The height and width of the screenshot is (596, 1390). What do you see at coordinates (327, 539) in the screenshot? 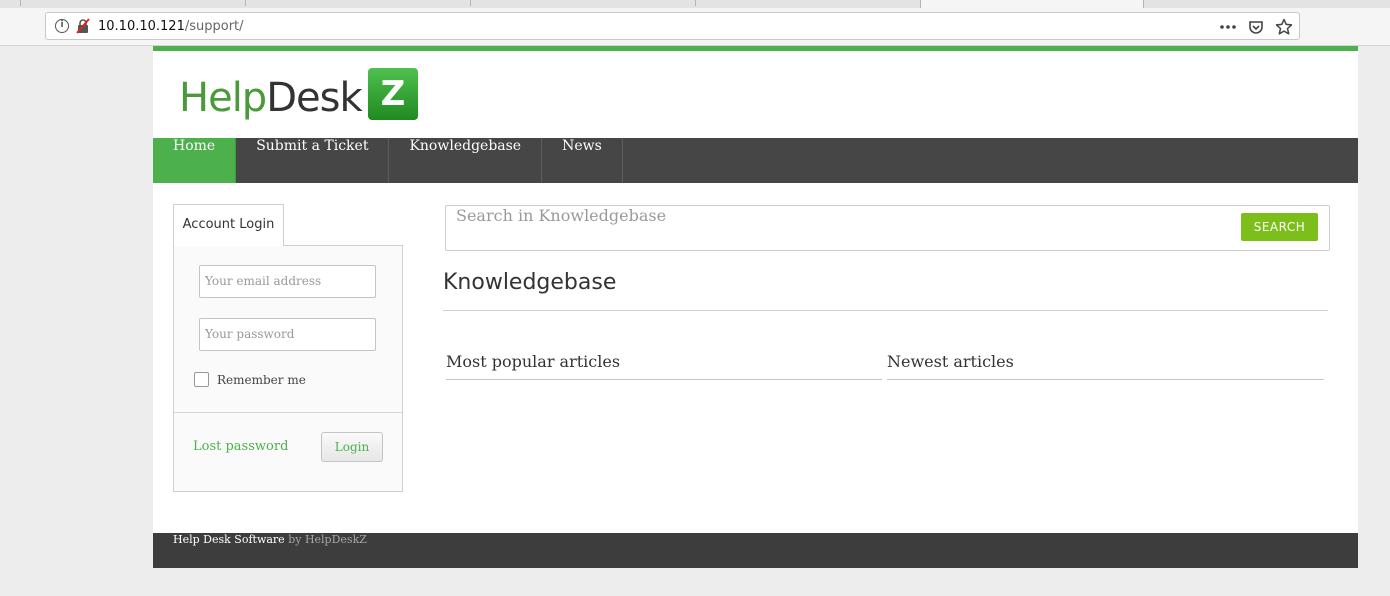
I see `footer-credit: by HelpDeskZ` at bounding box center [327, 539].